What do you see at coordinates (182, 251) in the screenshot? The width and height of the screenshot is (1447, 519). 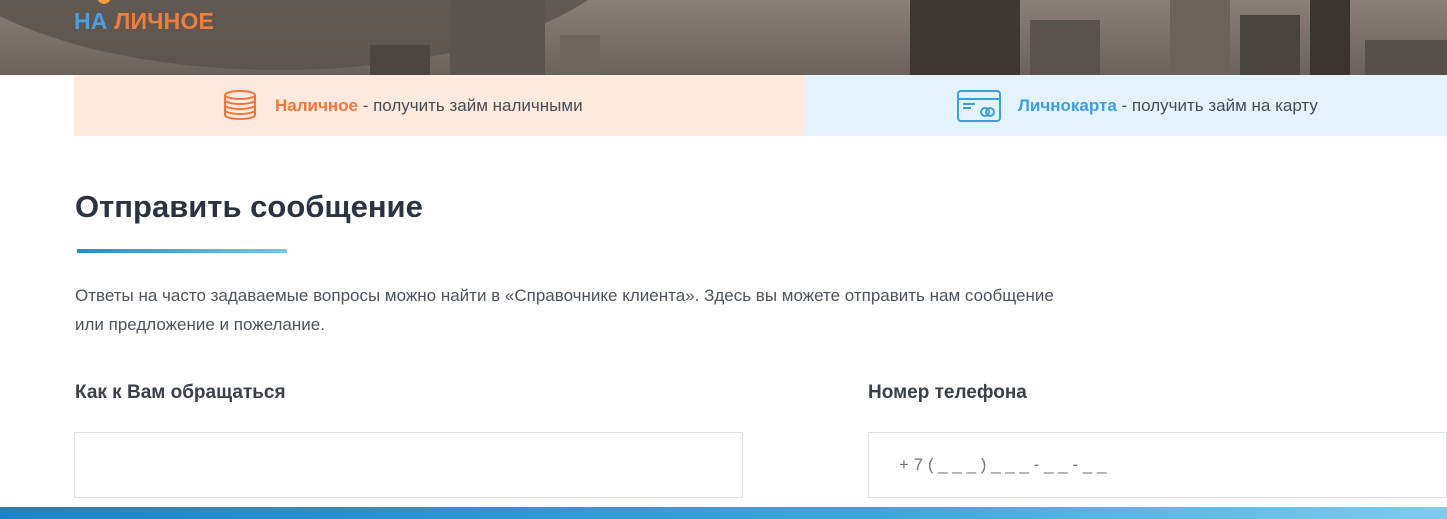 I see `title-underline` at bounding box center [182, 251].